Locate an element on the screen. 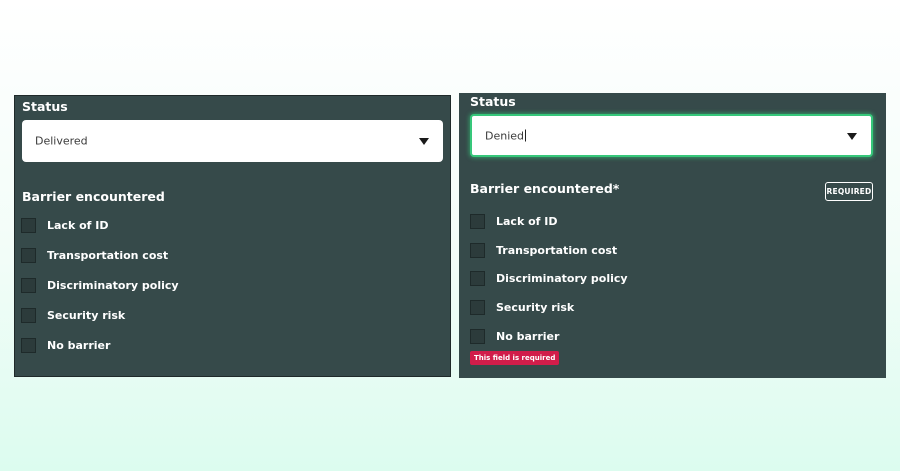  cut-off-next-field is located at coordinates (550, 376).